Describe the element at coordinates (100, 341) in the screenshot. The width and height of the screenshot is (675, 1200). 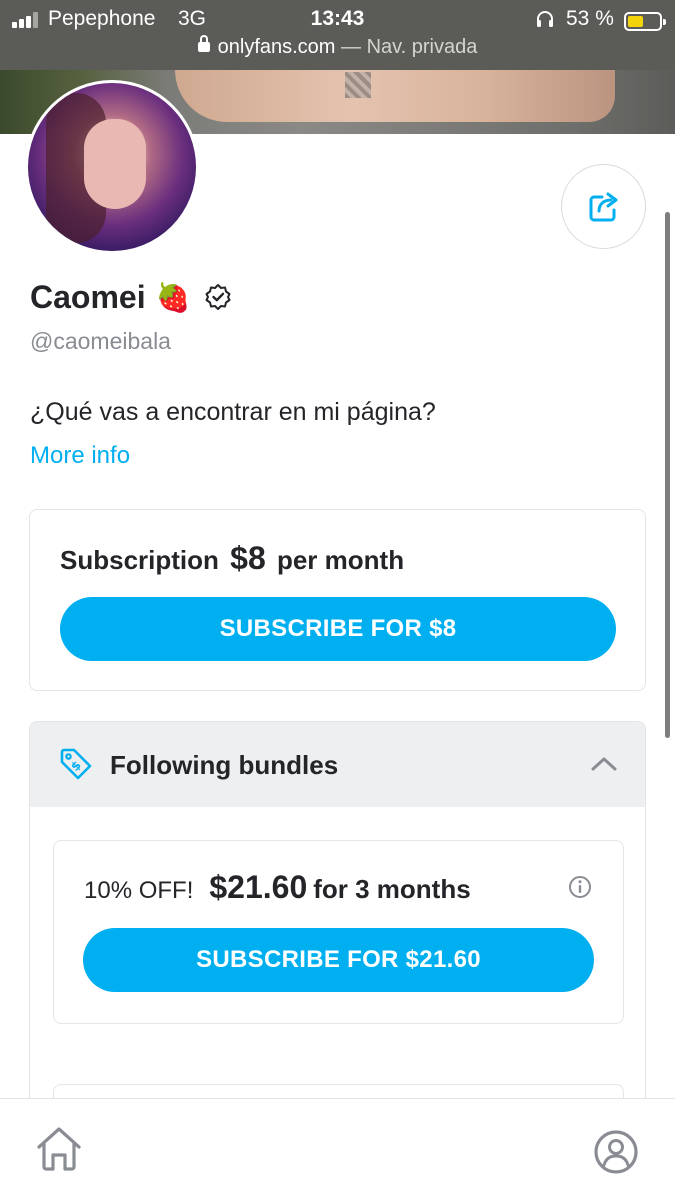
I see `profile-handle: @caomeibala` at that location.